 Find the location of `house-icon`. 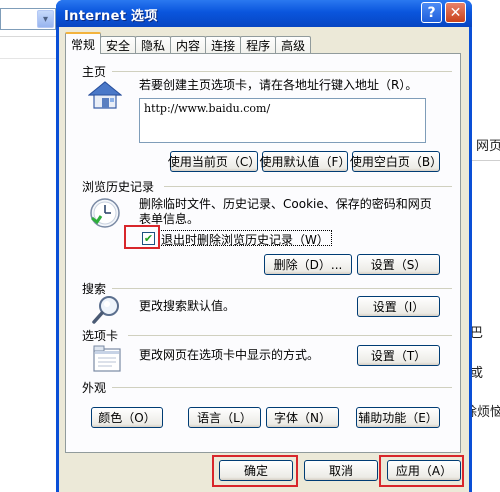

house-icon is located at coordinates (105, 95).